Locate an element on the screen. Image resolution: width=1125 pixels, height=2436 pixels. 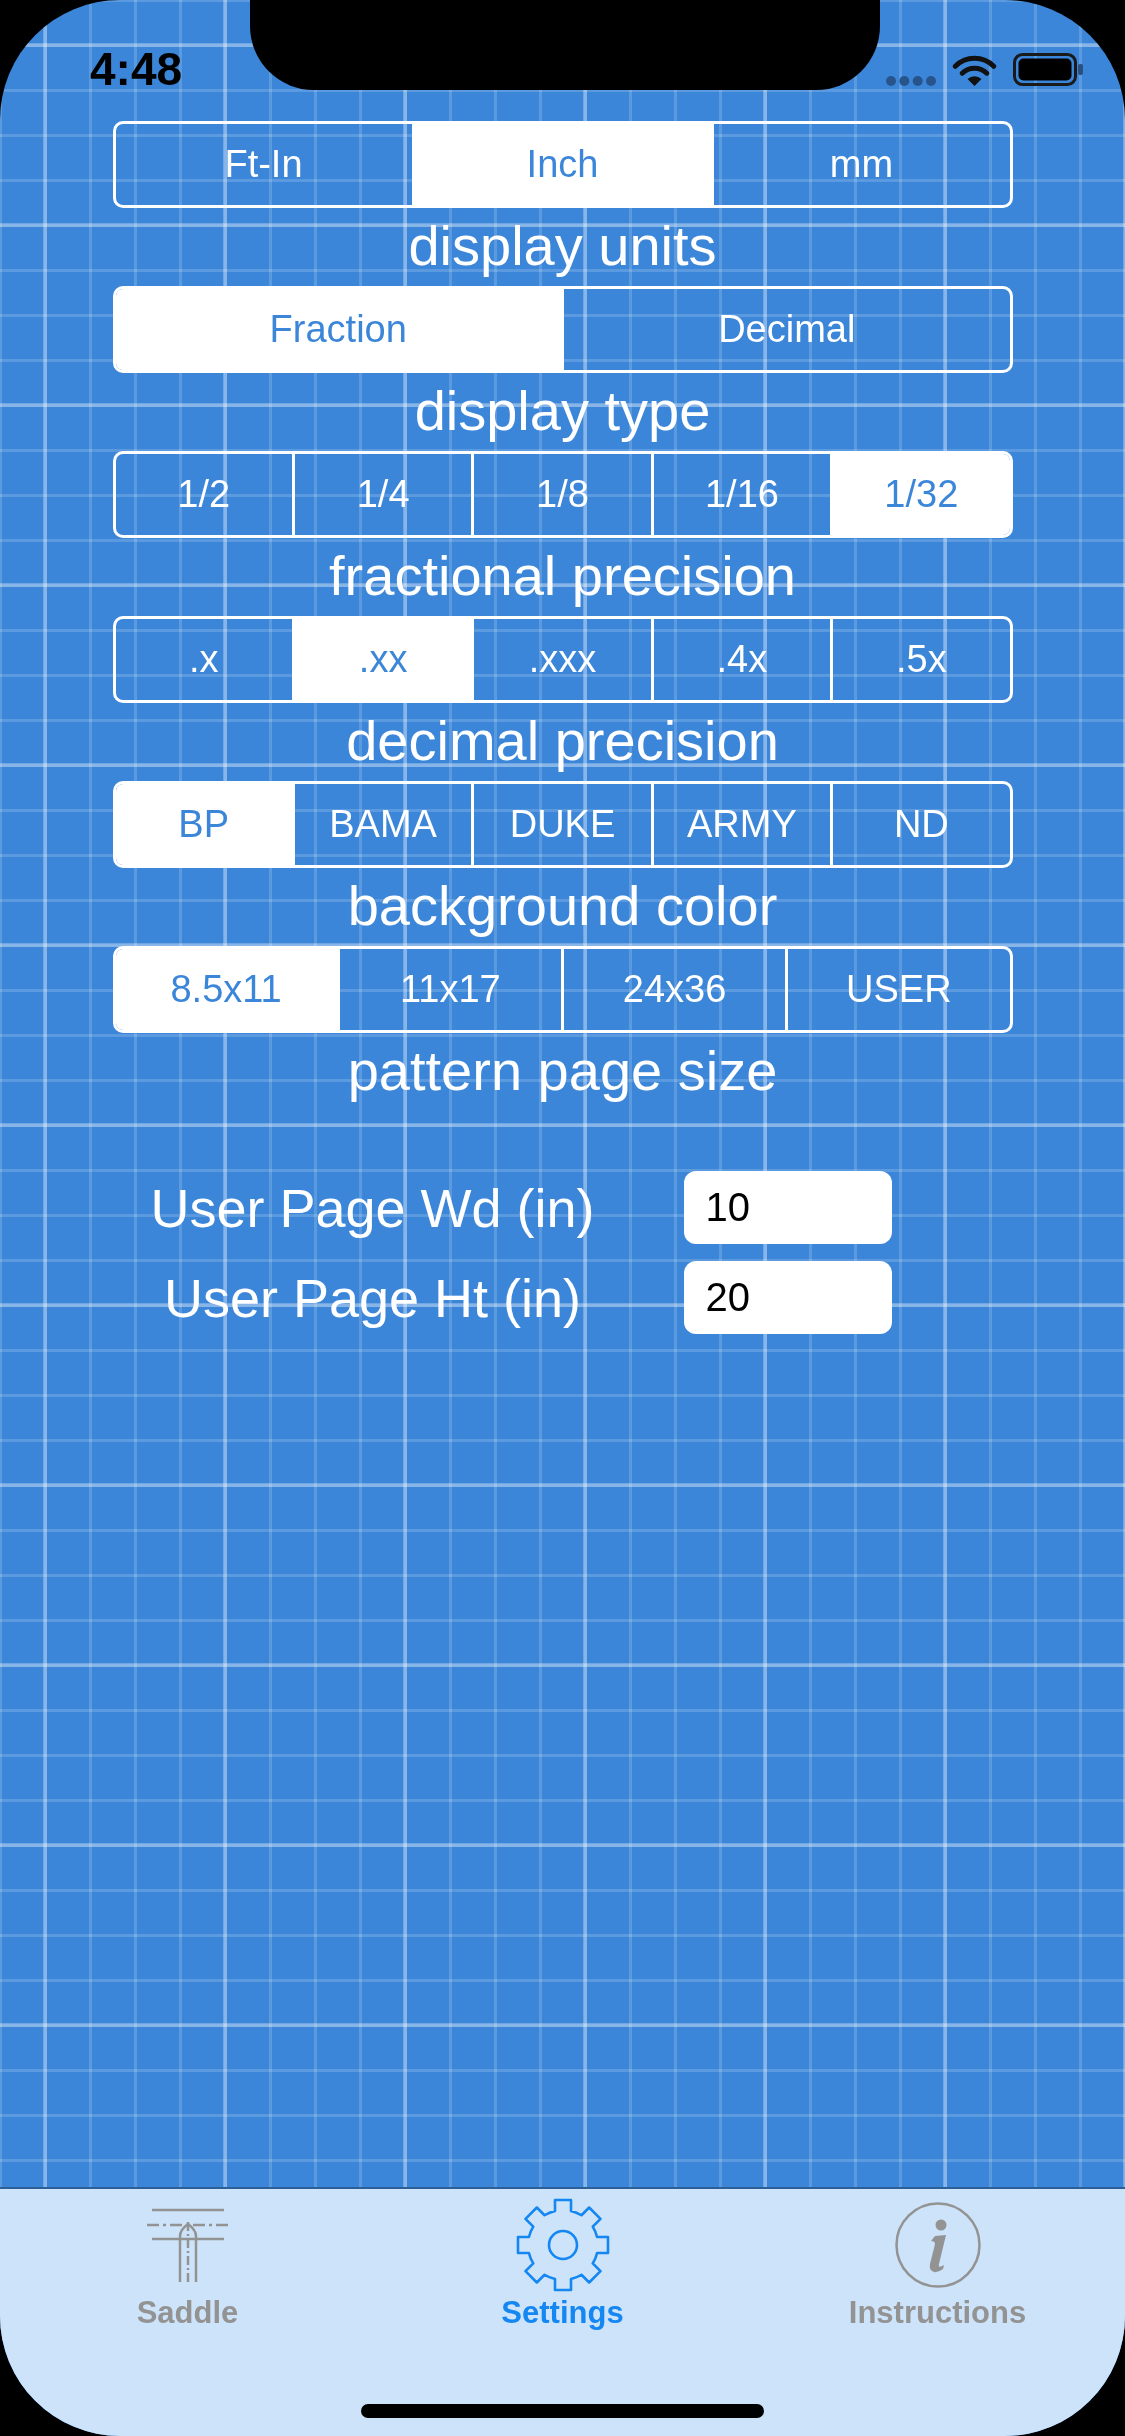
segment-button: 1/8 is located at coordinates (561, 494).